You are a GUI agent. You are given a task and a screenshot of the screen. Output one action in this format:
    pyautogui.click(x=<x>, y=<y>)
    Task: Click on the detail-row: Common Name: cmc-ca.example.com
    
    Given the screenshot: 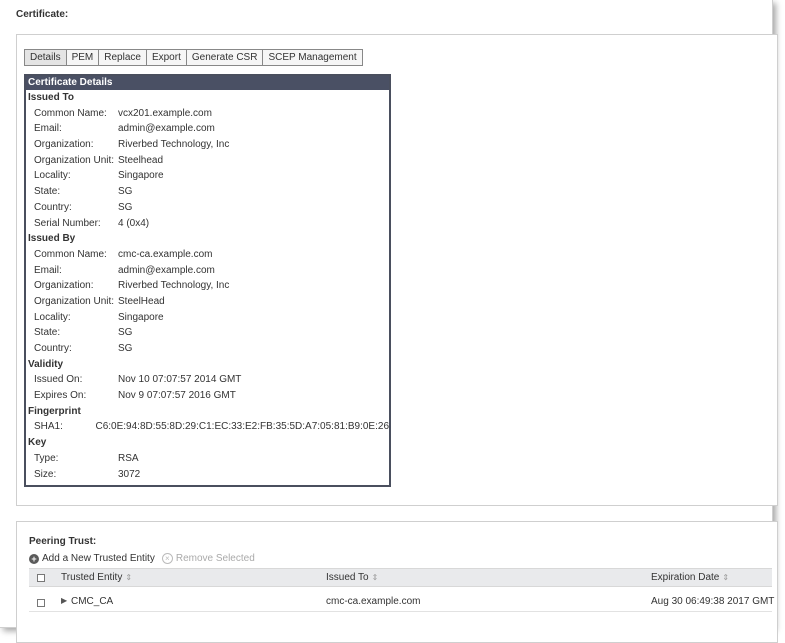 What is the action you would take?
    pyautogui.click(x=207, y=255)
    